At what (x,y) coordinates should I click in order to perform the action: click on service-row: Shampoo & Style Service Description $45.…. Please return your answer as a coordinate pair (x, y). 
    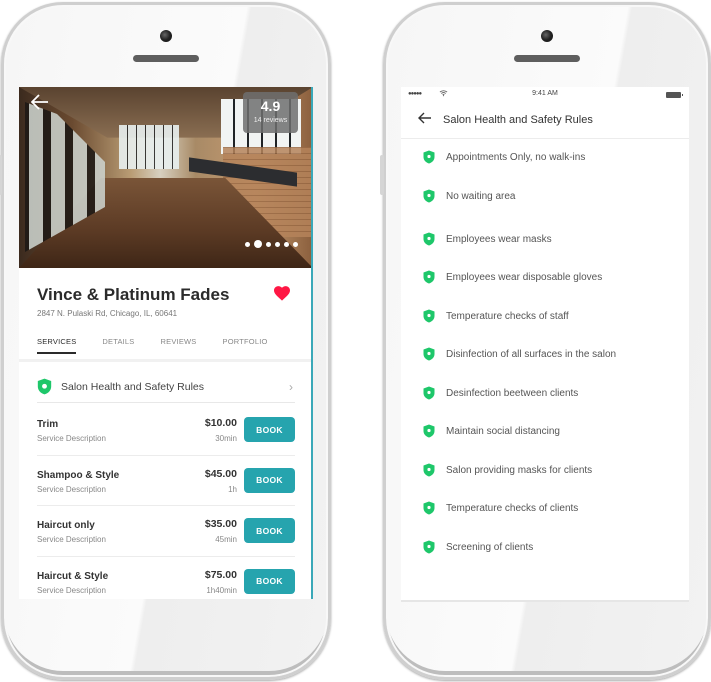
    Looking at the image, I should click on (166, 481).